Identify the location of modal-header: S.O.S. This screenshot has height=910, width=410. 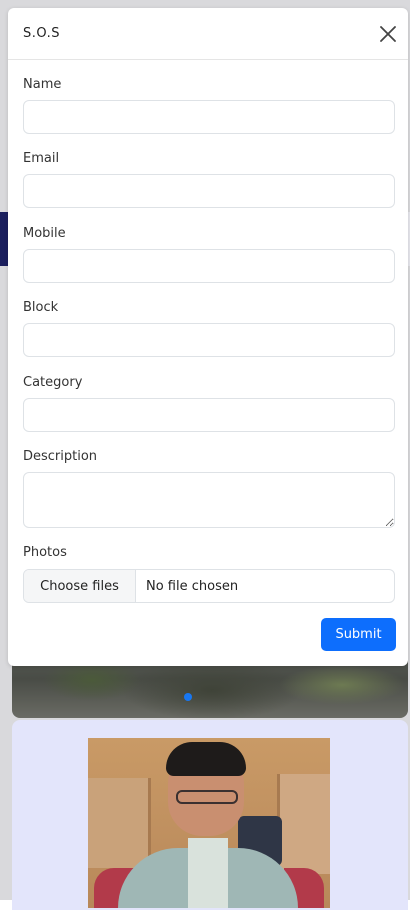
(208, 34).